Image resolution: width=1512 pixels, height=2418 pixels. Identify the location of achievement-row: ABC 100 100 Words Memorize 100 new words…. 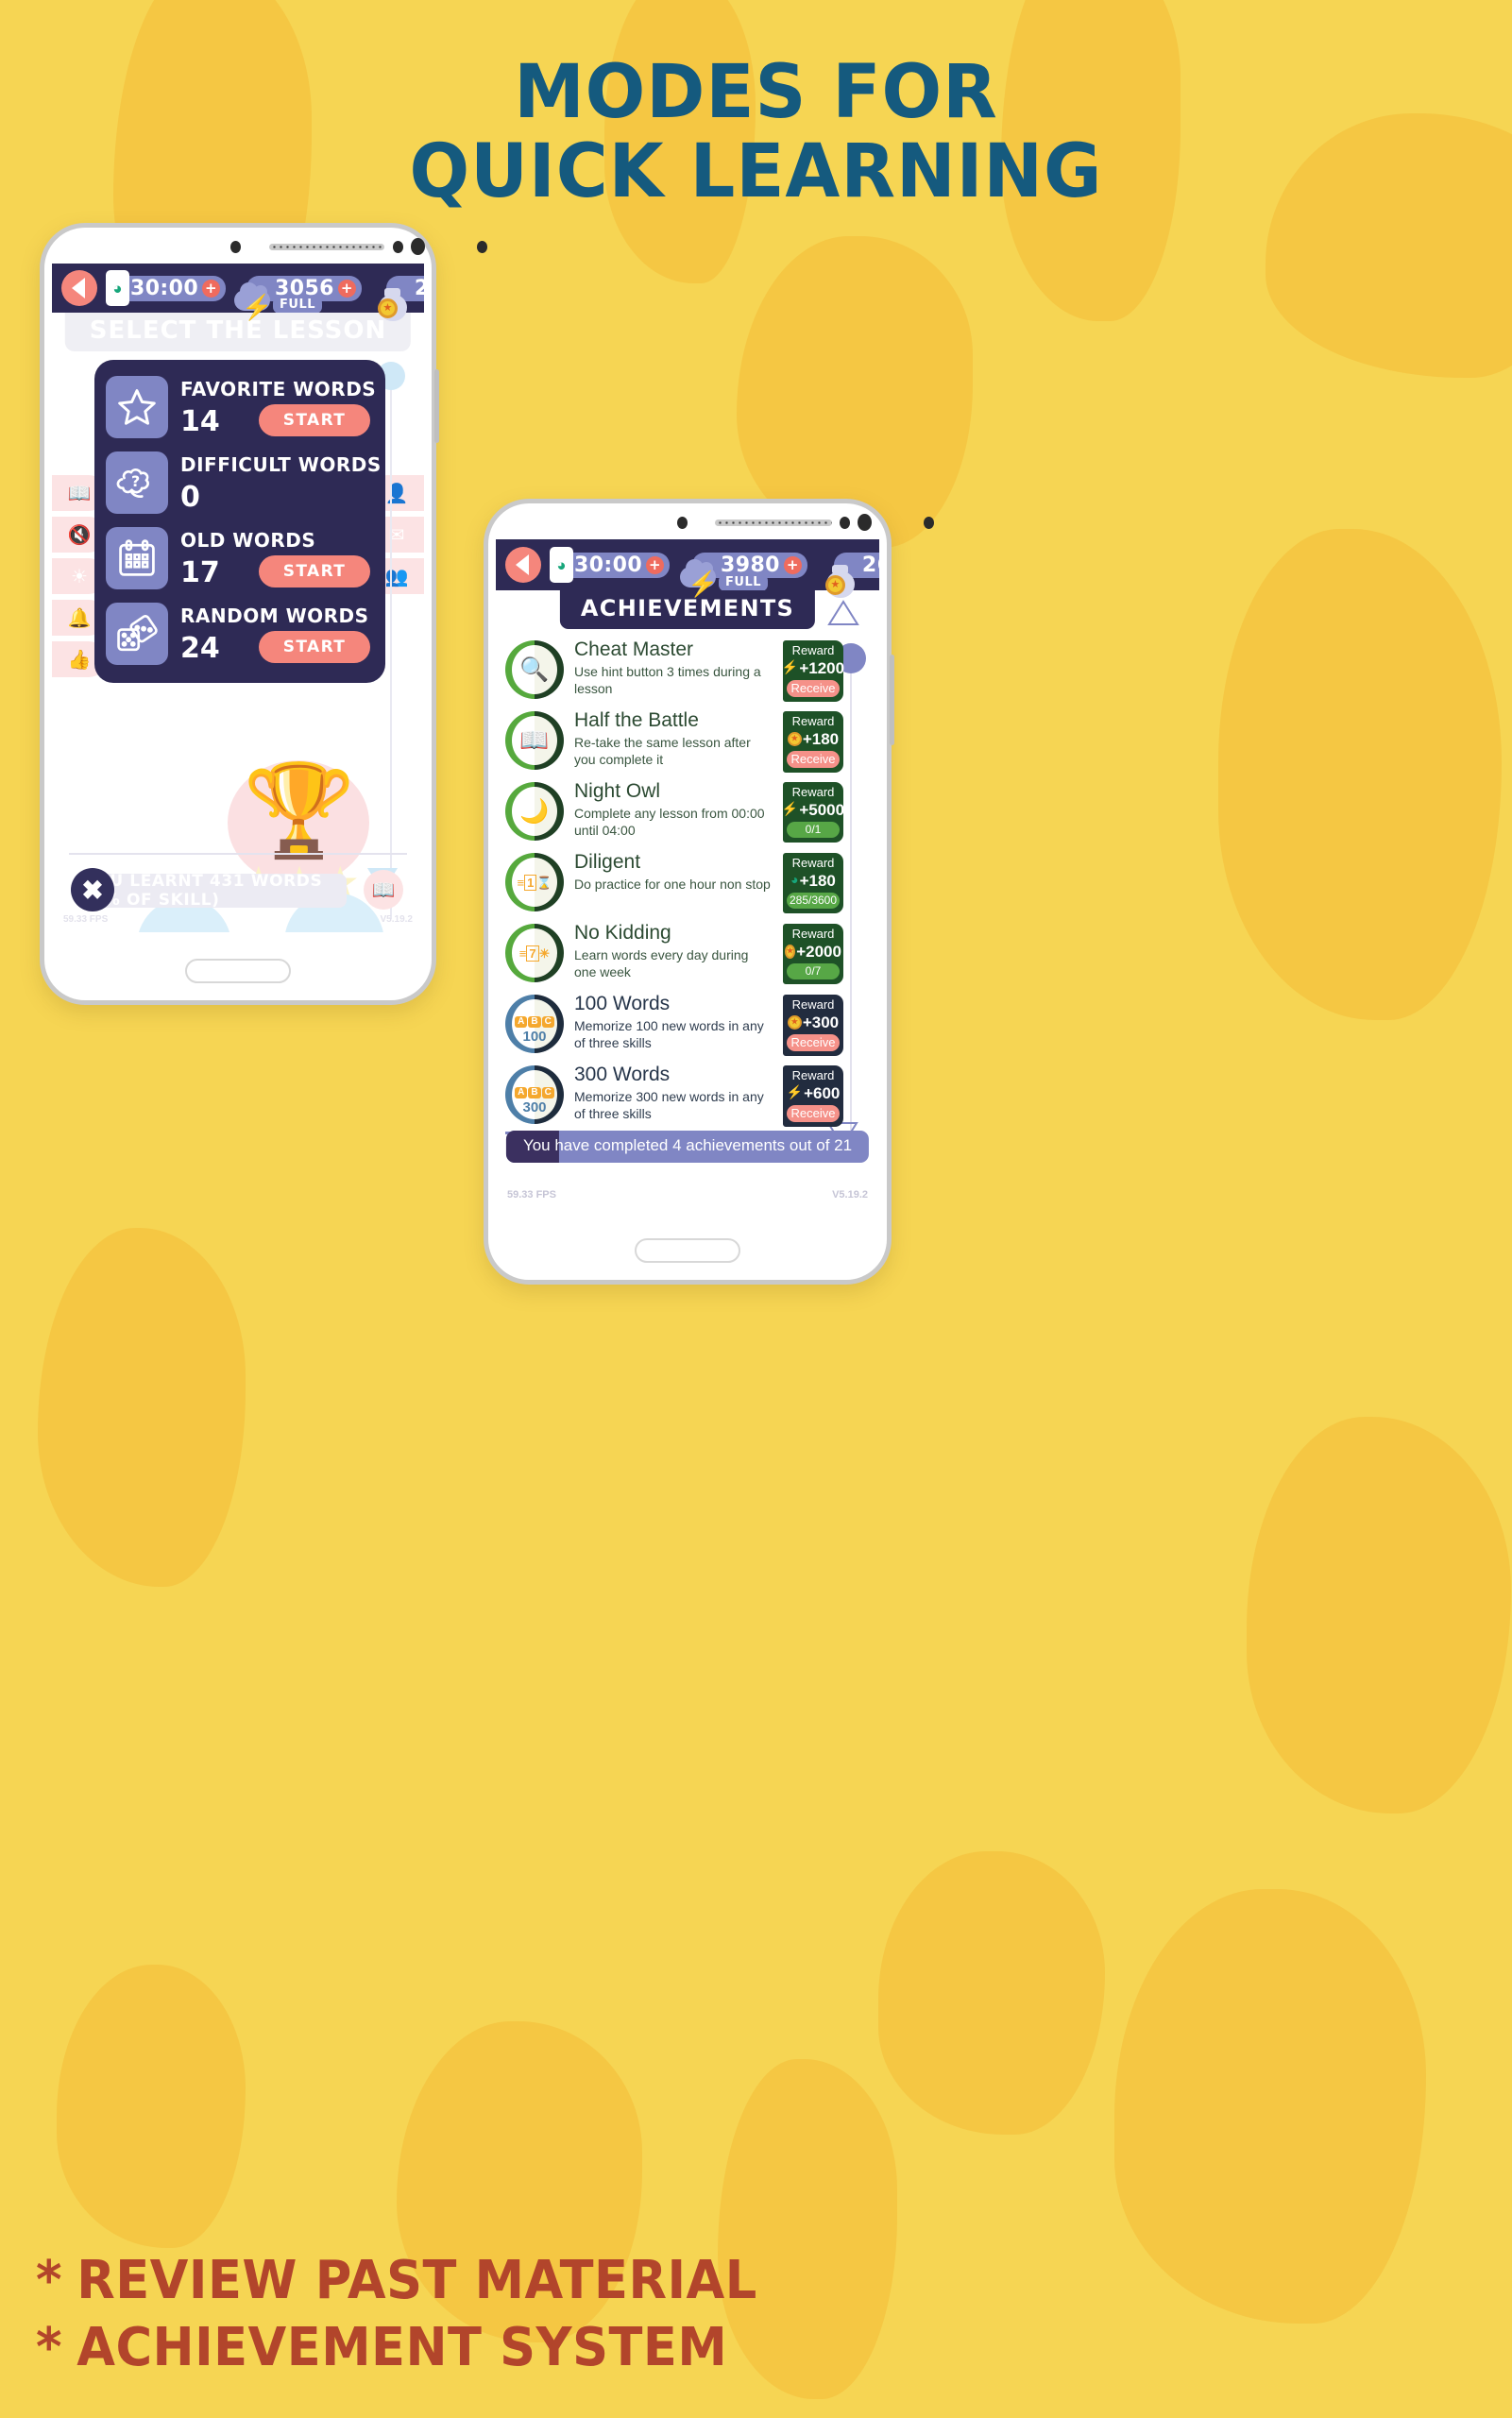
(674, 1023).